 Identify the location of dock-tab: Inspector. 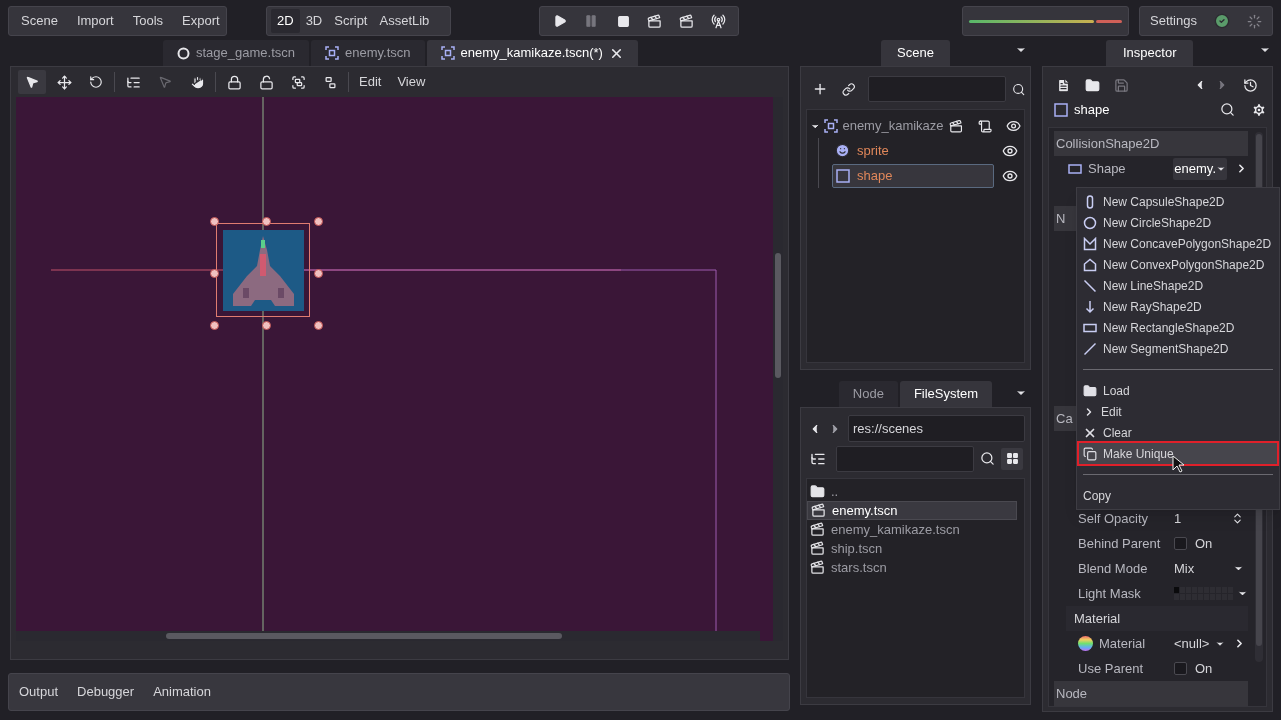
(1150, 53).